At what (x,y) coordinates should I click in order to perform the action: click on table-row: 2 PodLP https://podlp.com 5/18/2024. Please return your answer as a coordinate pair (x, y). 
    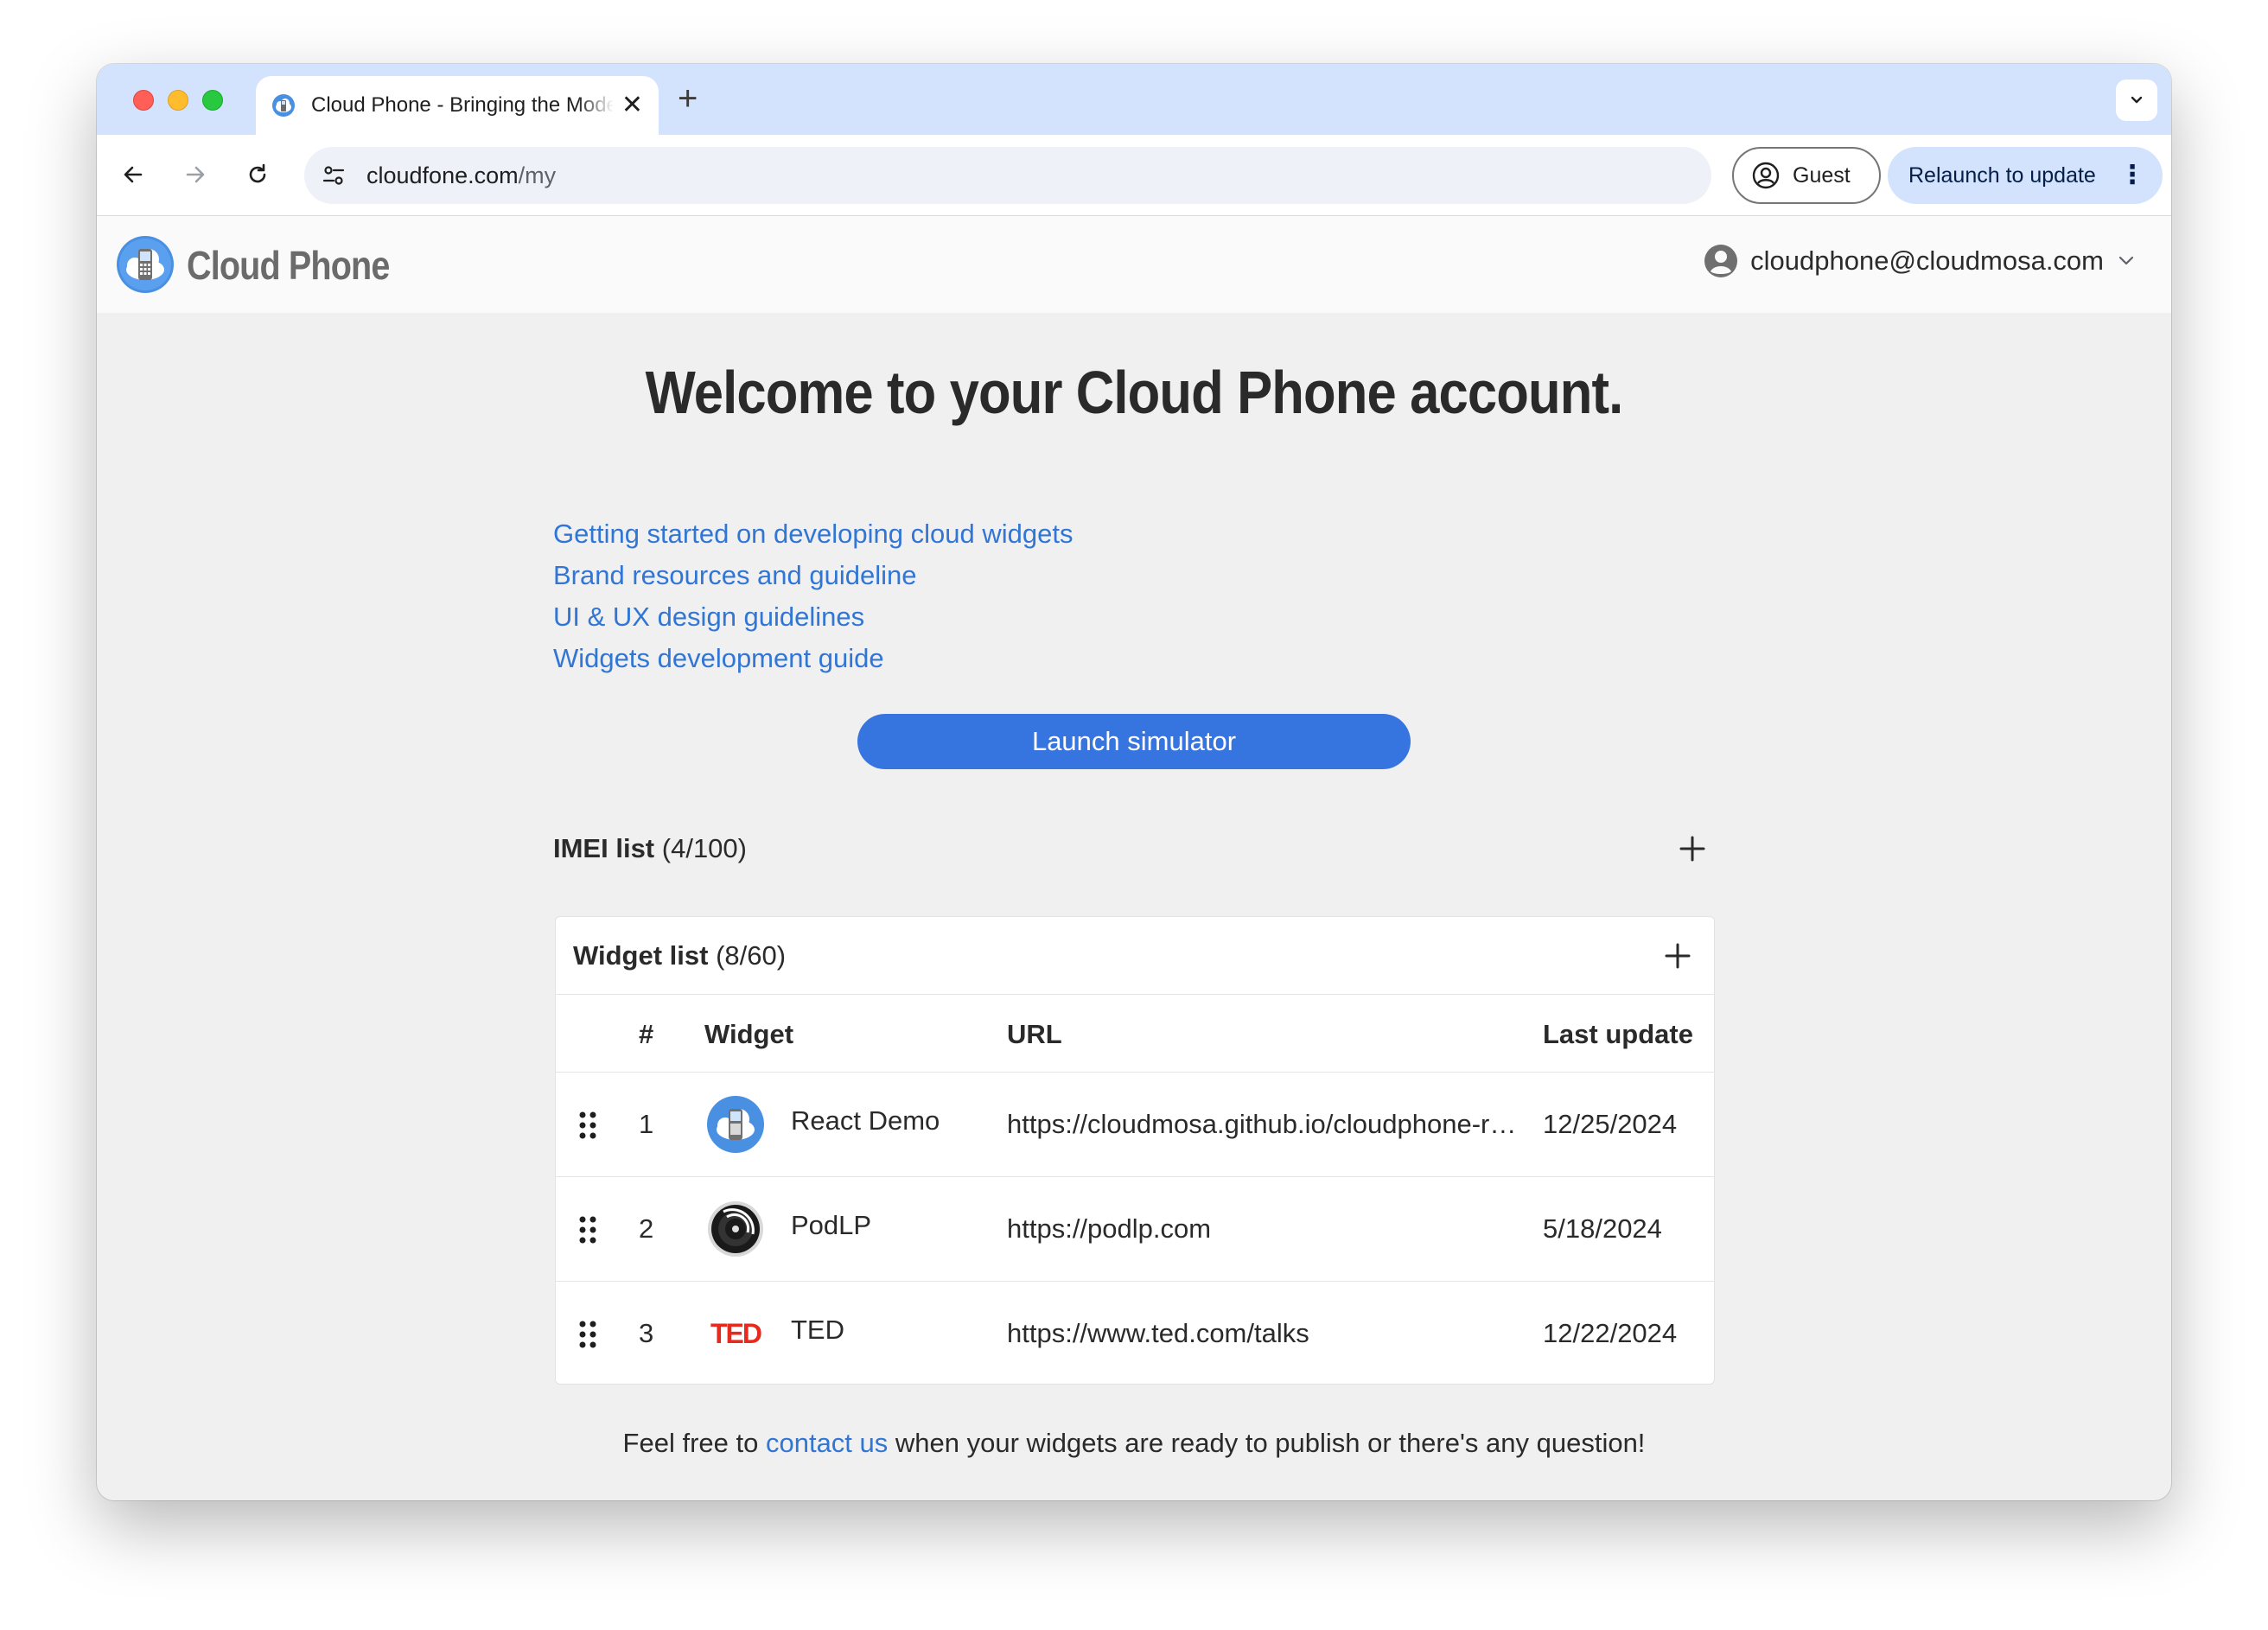
    Looking at the image, I should click on (1135, 1229).